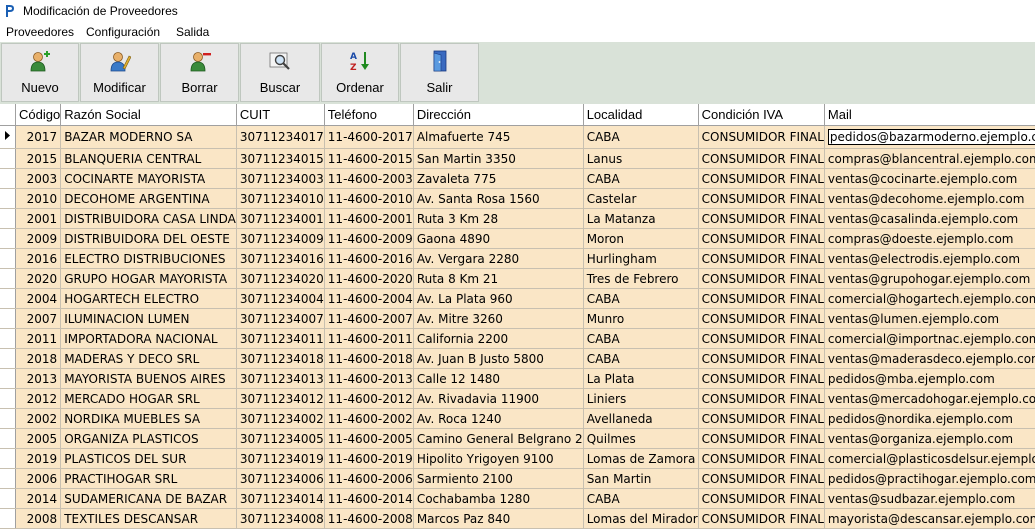 The width and height of the screenshot is (1035, 532). Describe the element at coordinates (148, 478) in the screenshot. I see `table-cell: PRACTIHOGAR SRL` at that location.